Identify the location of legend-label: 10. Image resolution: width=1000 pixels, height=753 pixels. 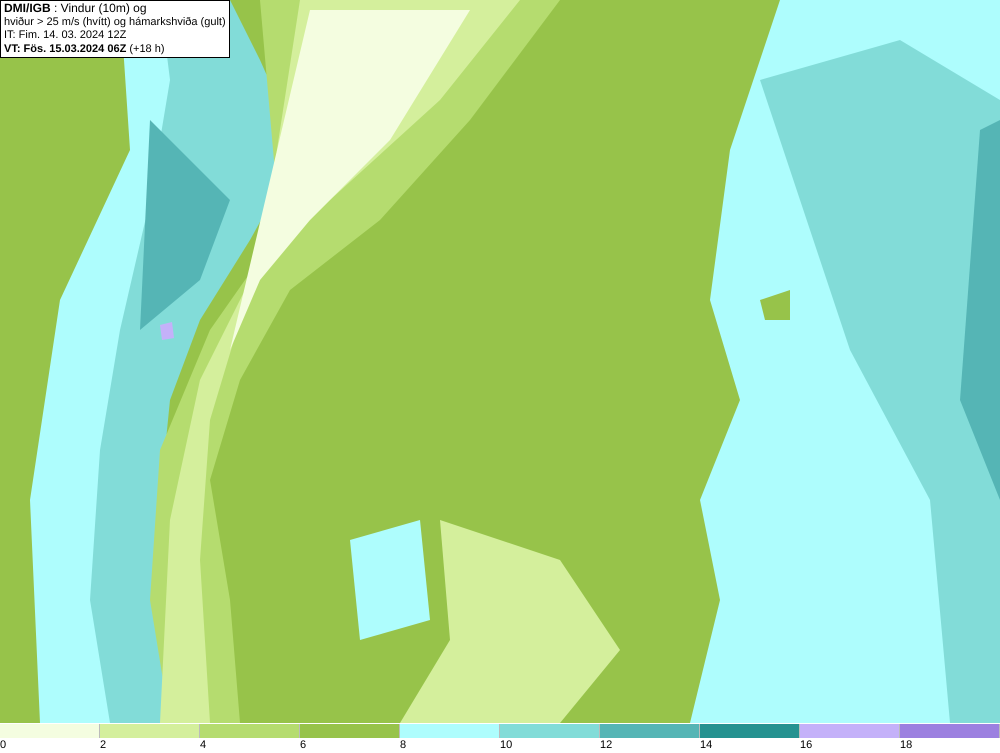
(506, 745).